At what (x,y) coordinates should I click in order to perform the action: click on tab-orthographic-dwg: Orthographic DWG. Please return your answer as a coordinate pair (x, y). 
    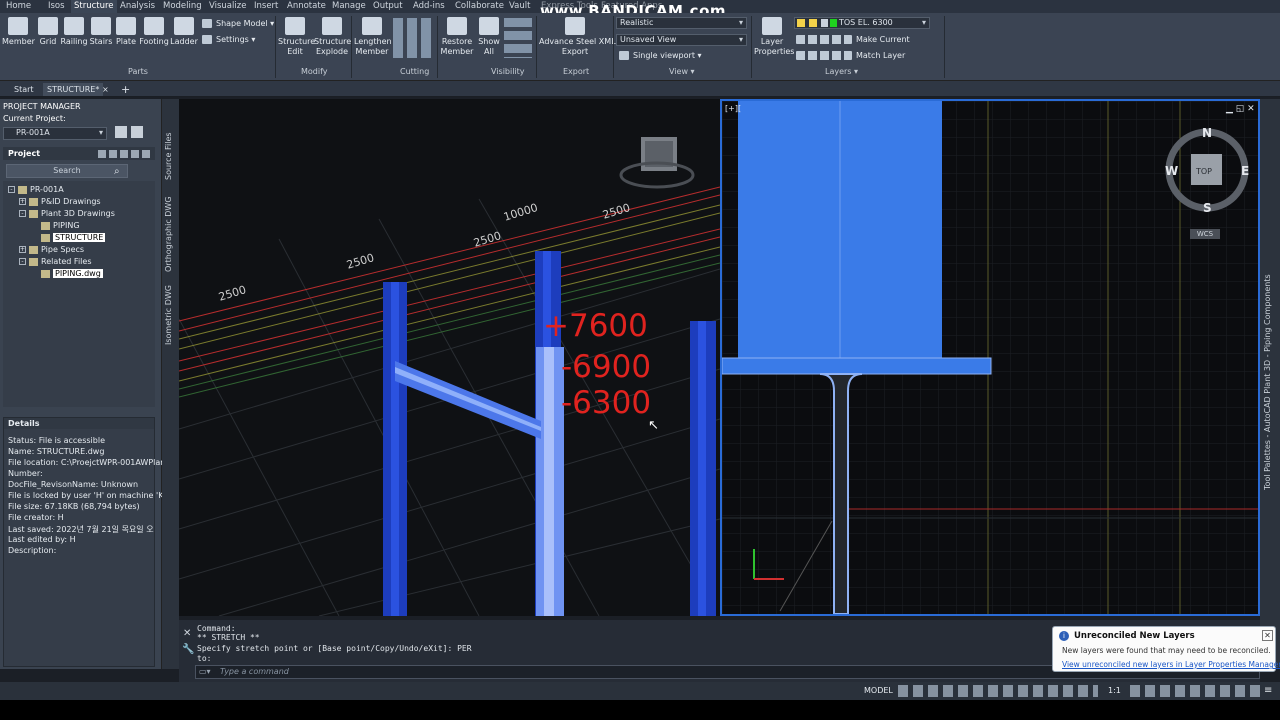
    Looking at the image, I should click on (168, 234).